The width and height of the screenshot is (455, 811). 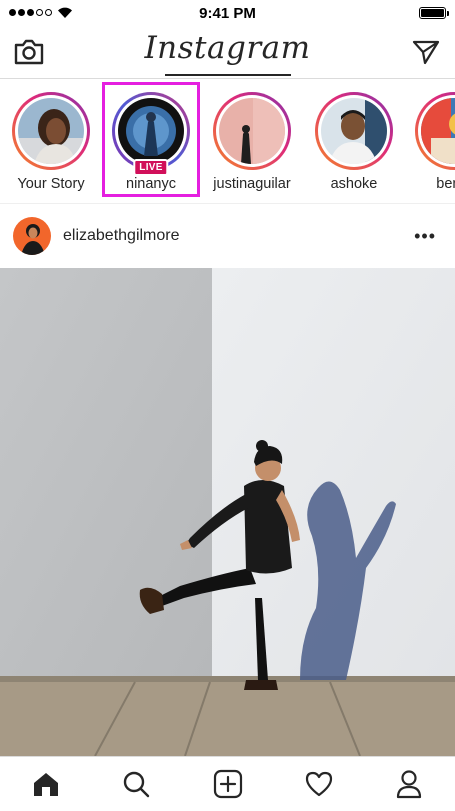 I want to click on post-username: elizabethgilmore, so click(x=121, y=236).